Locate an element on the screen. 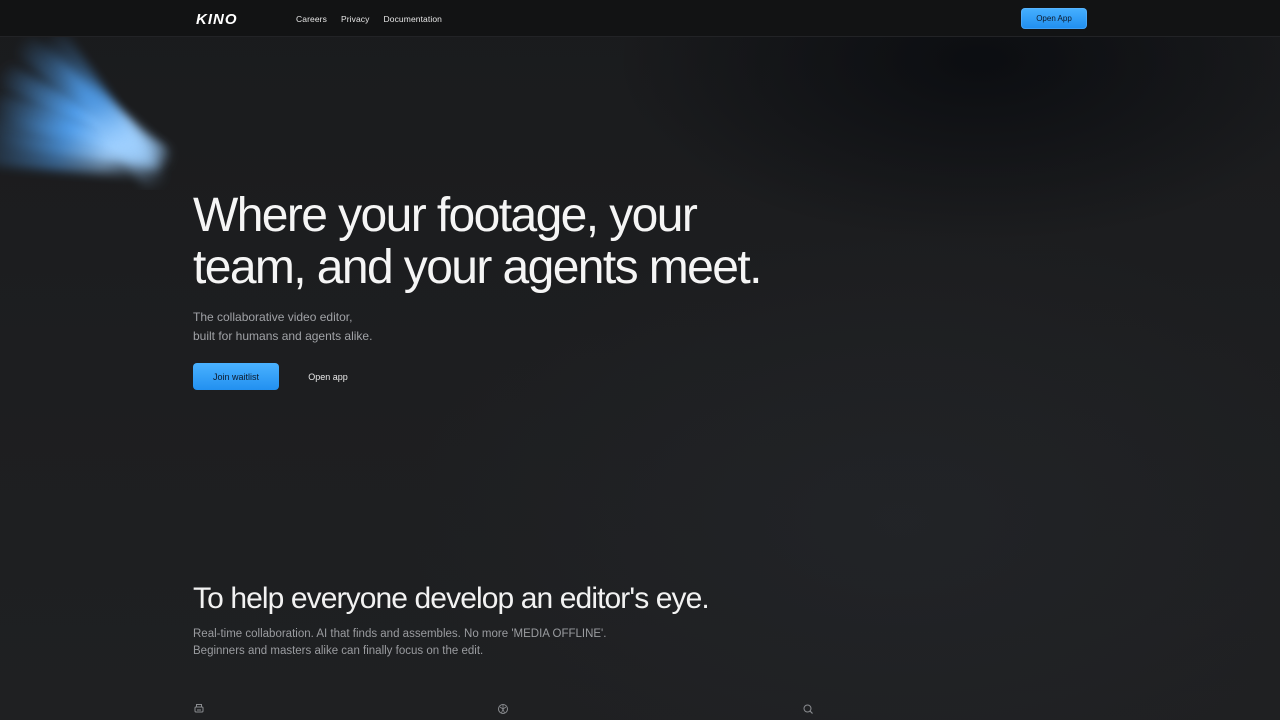  hero-subtitle-line-2: built for humans and agents alike. is located at coordinates (283, 336).